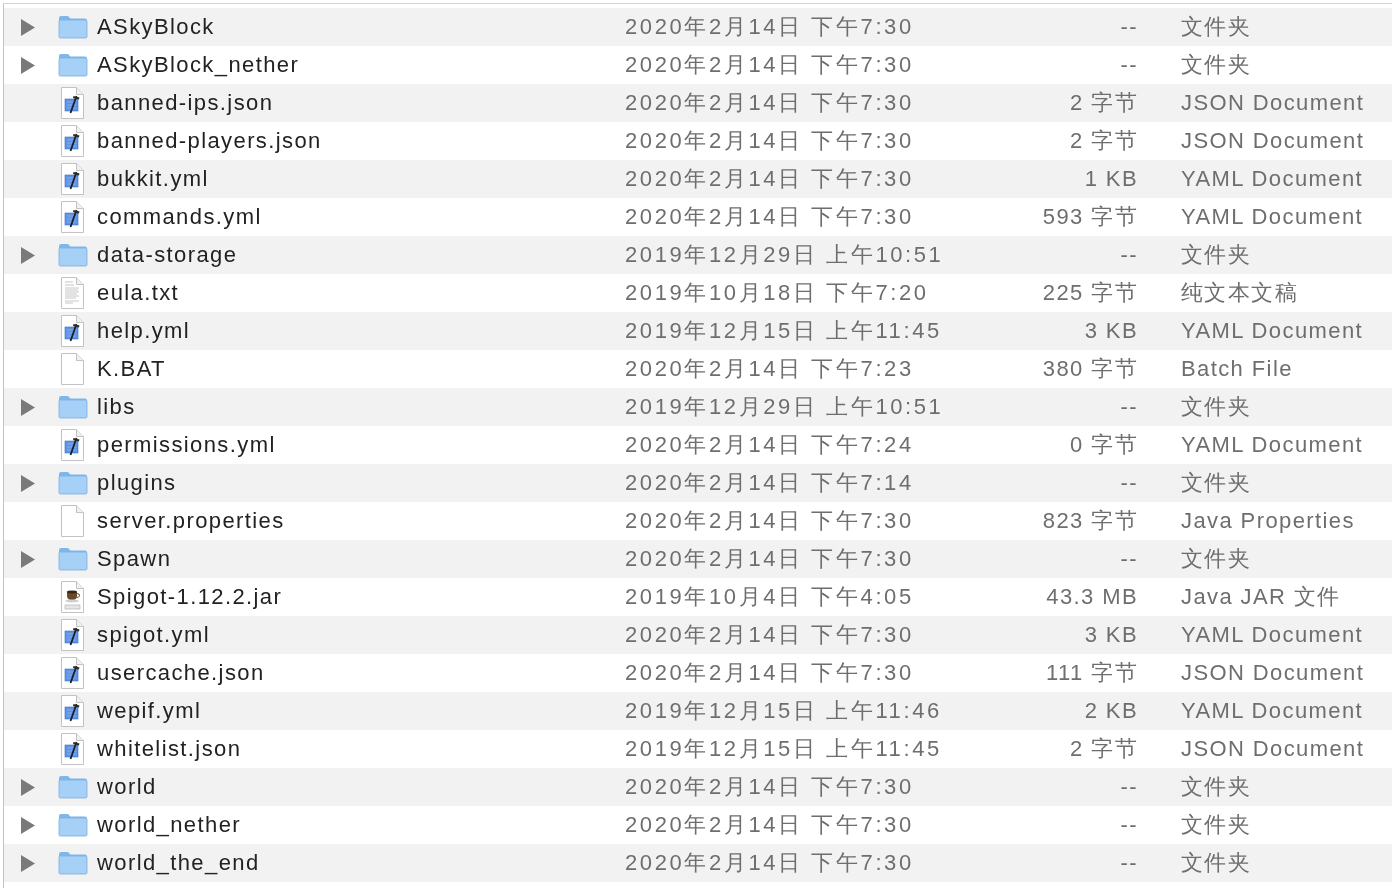 The width and height of the screenshot is (1392, 888). What do you see at coordinates (698, 331) in the screenshot?
I see `file-row: help.yml 2019年12月15日 上午11:45 3 KB YAML Document` at bounding box center [698, 331].